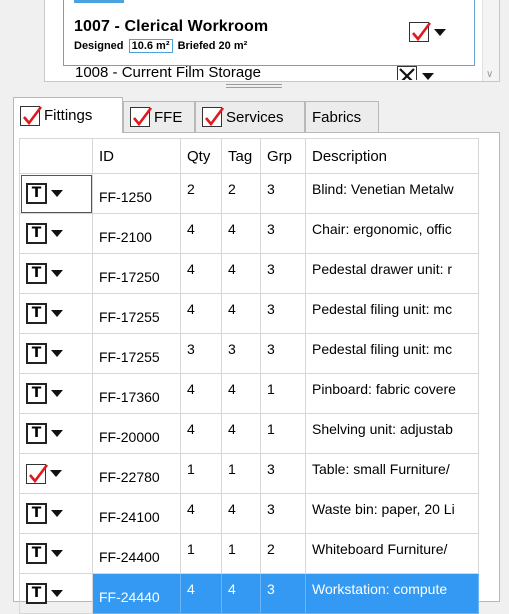 Image resolution: width=509 pixels, height=614 pixels. Describe the element at coordinates (392, 156) in the screenshot. I see `column-header-description: Description` at that location.